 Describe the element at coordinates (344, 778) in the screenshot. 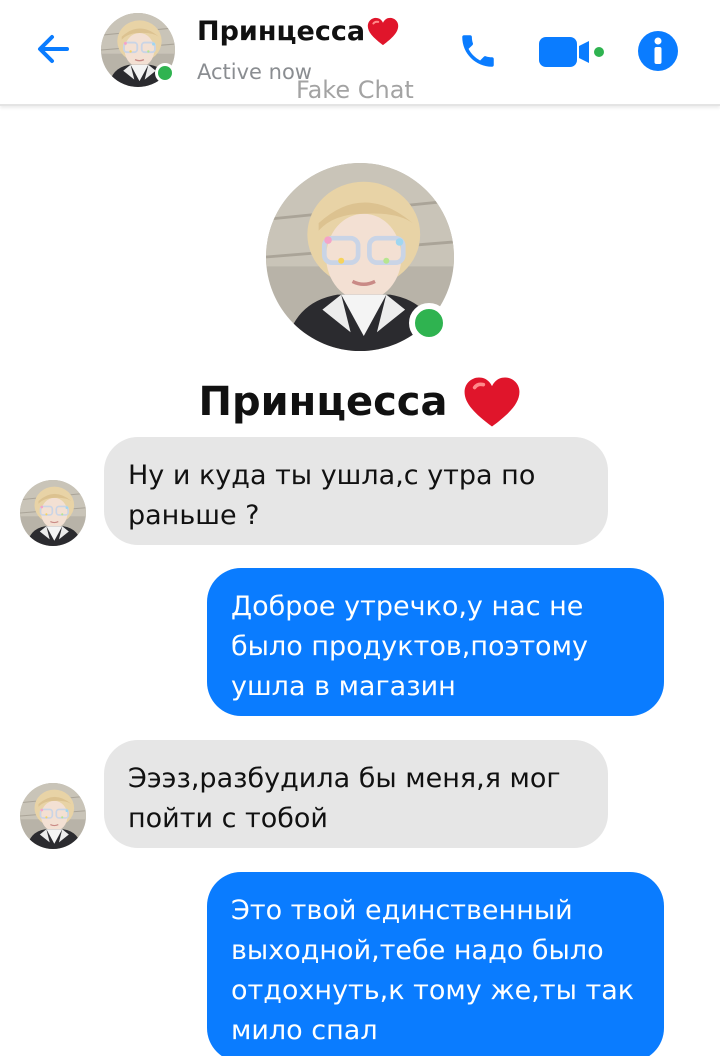

I see `message-line: Эээз,разбудила бы меня,я мог` at that location.